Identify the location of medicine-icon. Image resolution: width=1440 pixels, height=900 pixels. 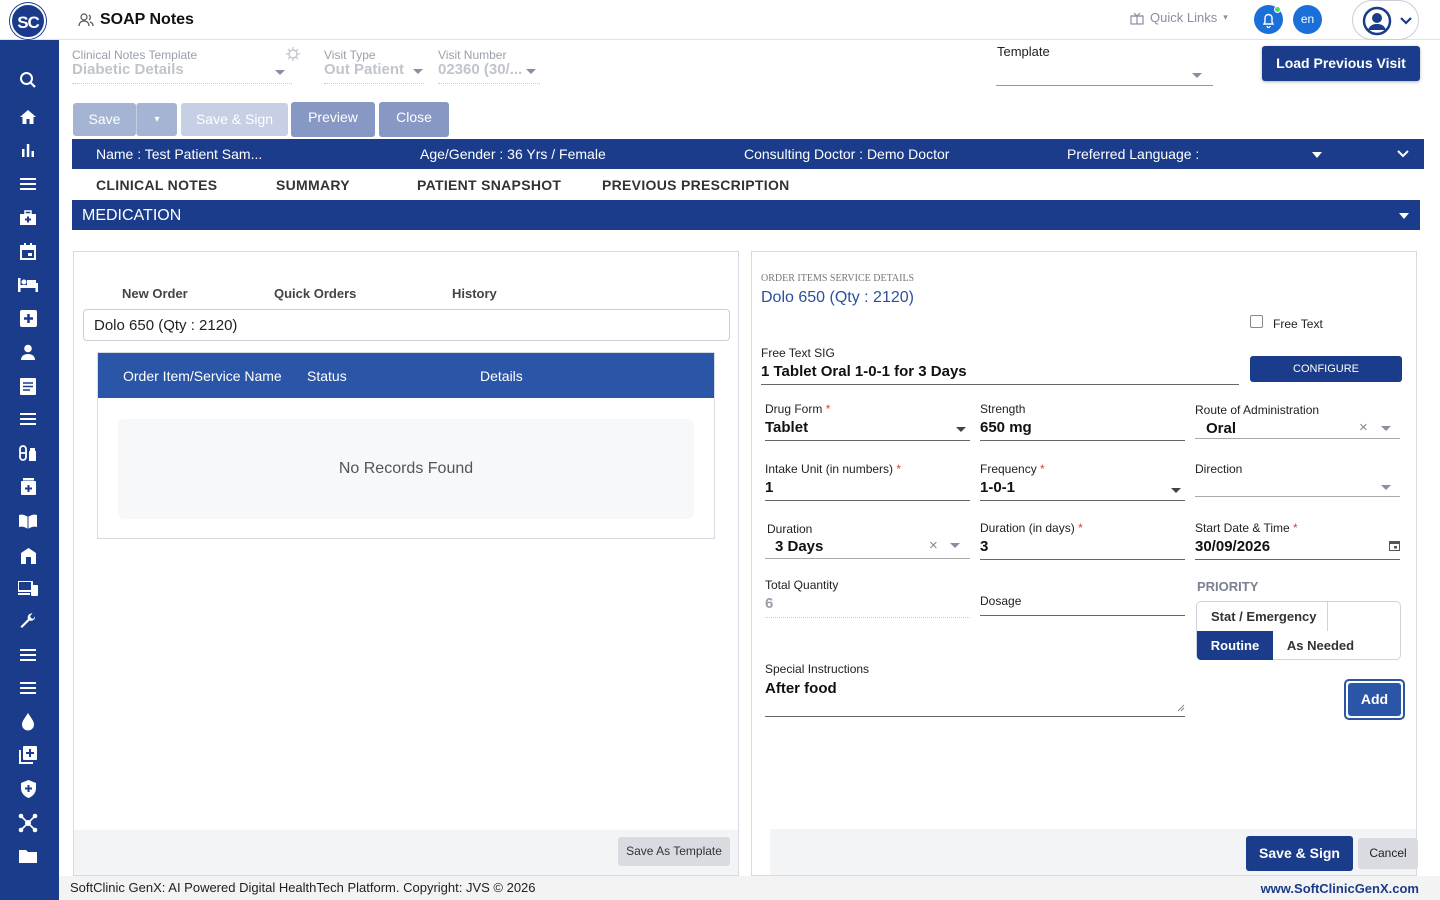
(28, 486).